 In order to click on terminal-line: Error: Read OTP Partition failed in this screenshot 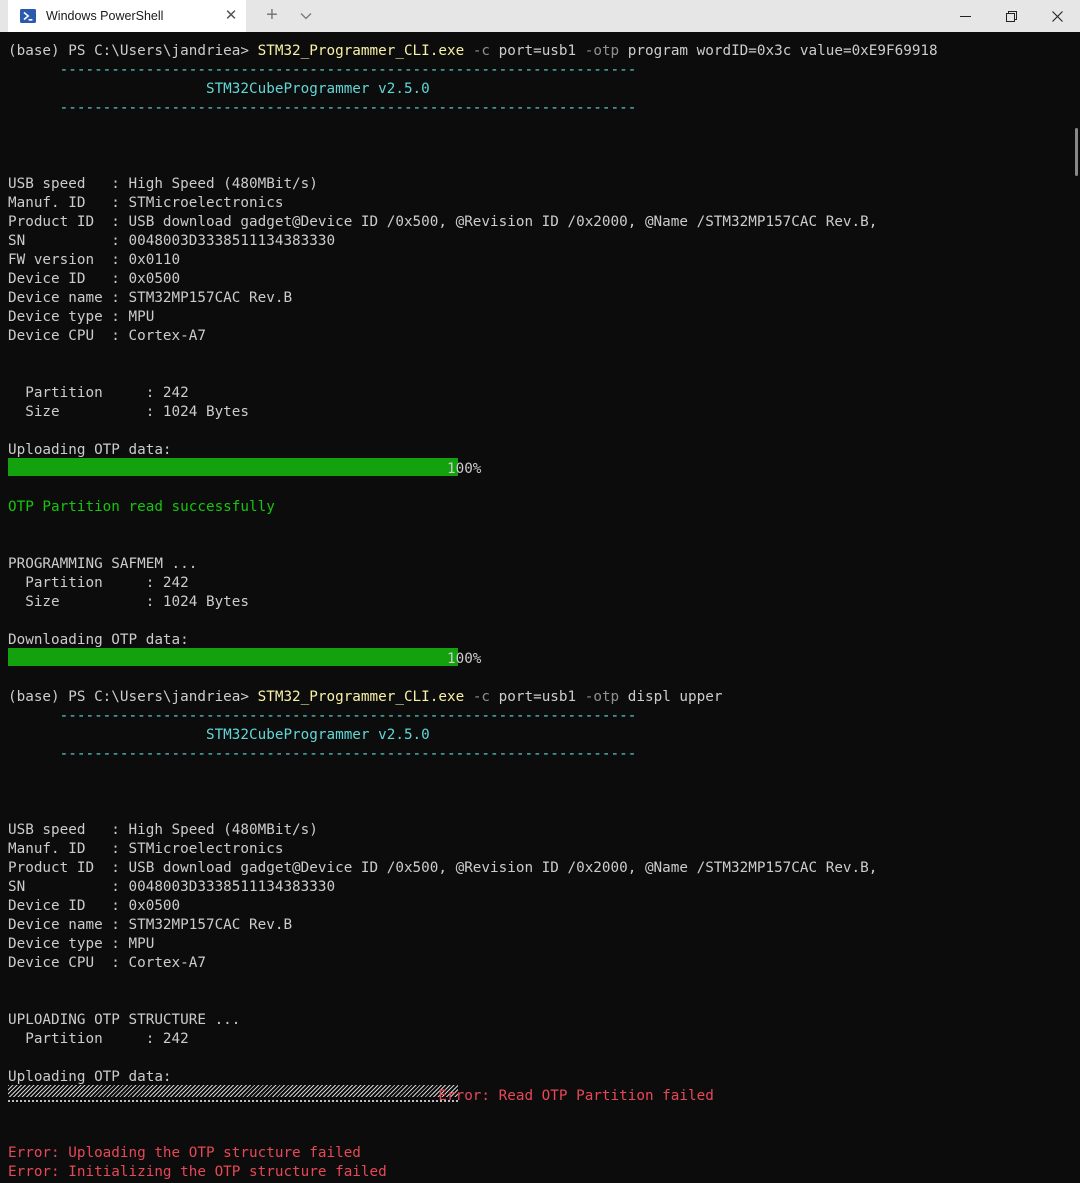, I will do `click(361, 1096)`.